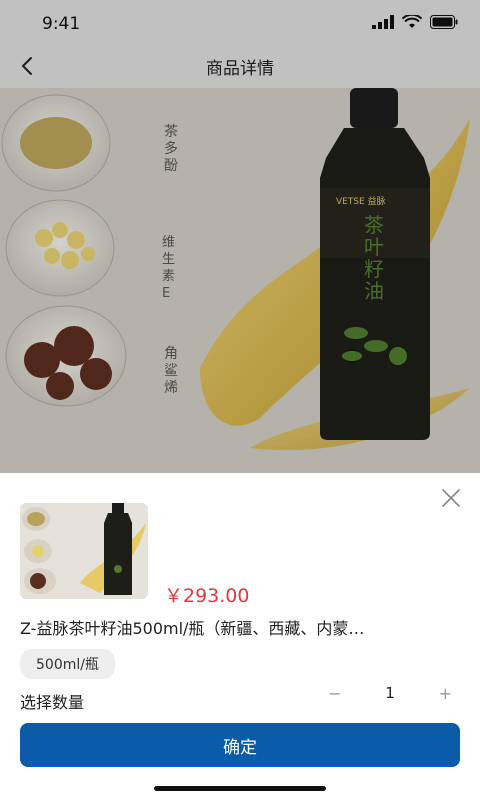  Describe the element at coordinates (67, 664) in the screenshot. I see `spec-option-500ml: 500ml/瓶` at that location.